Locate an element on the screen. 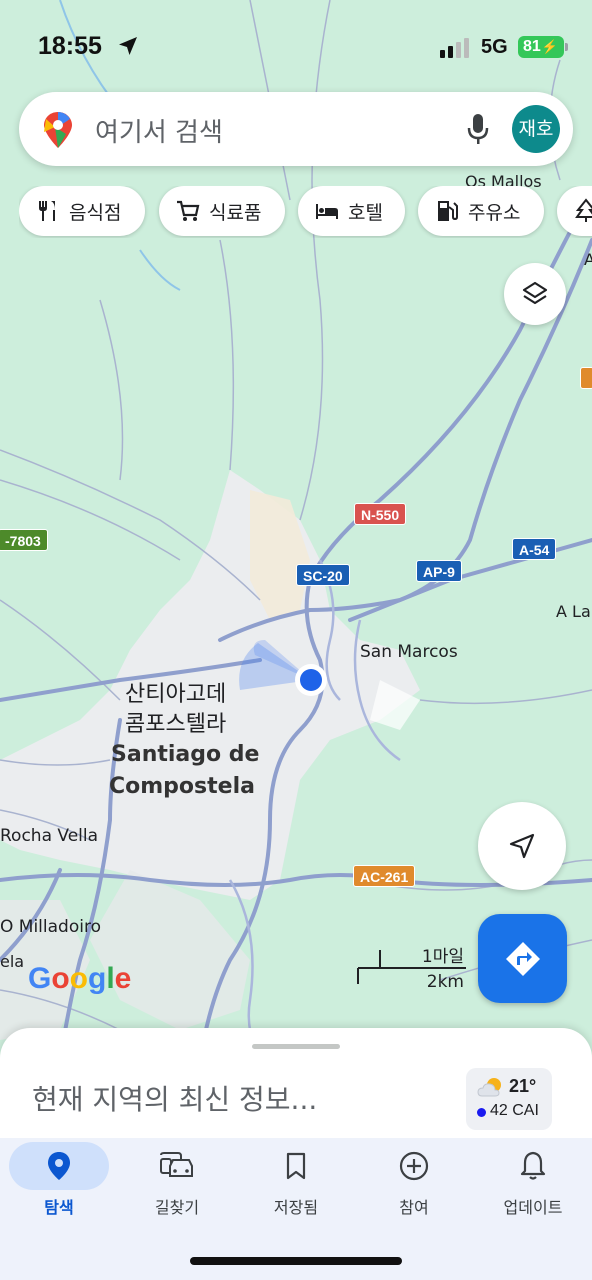  directions-icon is located at coordinates (522, 958).